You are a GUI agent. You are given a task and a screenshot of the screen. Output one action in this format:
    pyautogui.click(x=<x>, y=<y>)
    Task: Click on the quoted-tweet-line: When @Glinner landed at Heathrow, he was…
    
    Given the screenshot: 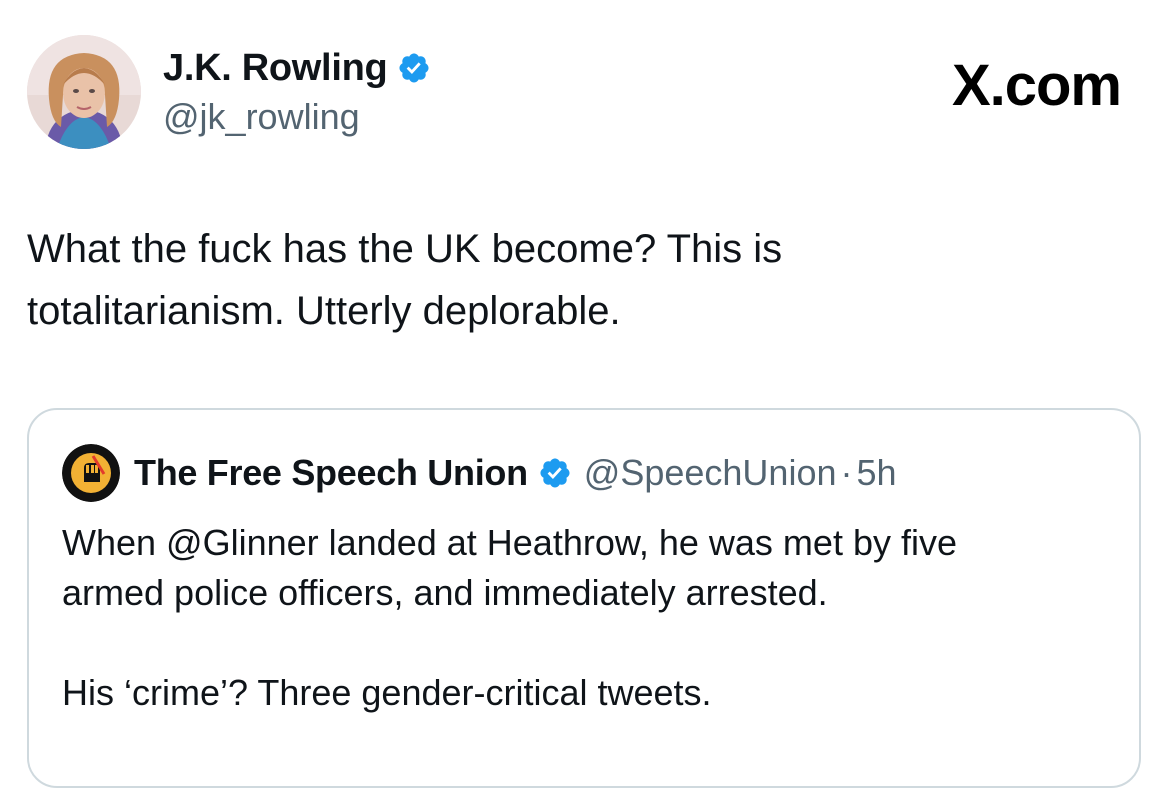 What is the action you would take?
    pyautogui.click(x=509, y=542)
    